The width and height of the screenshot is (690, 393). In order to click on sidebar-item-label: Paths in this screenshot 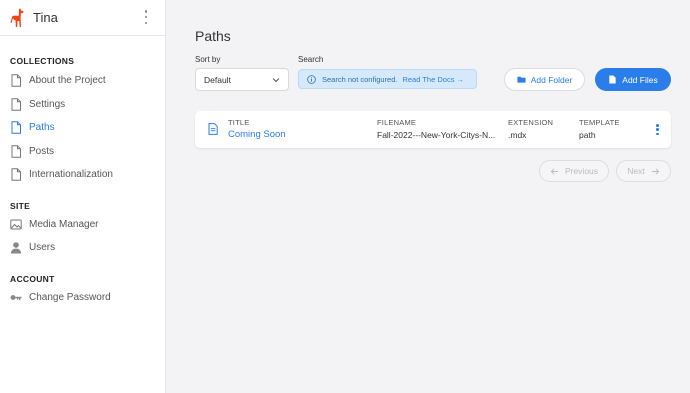, I will do `click(42, 128)`.